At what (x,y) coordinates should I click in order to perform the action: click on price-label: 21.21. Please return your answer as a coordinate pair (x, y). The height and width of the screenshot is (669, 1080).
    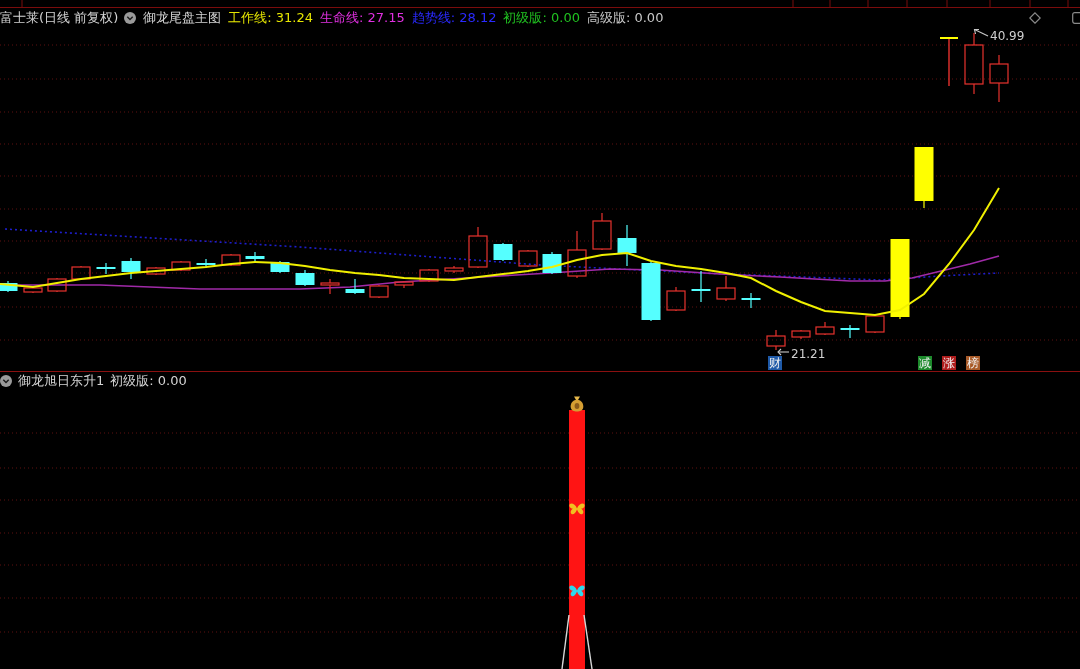
    Looking at the image, I should click on (808, 354).